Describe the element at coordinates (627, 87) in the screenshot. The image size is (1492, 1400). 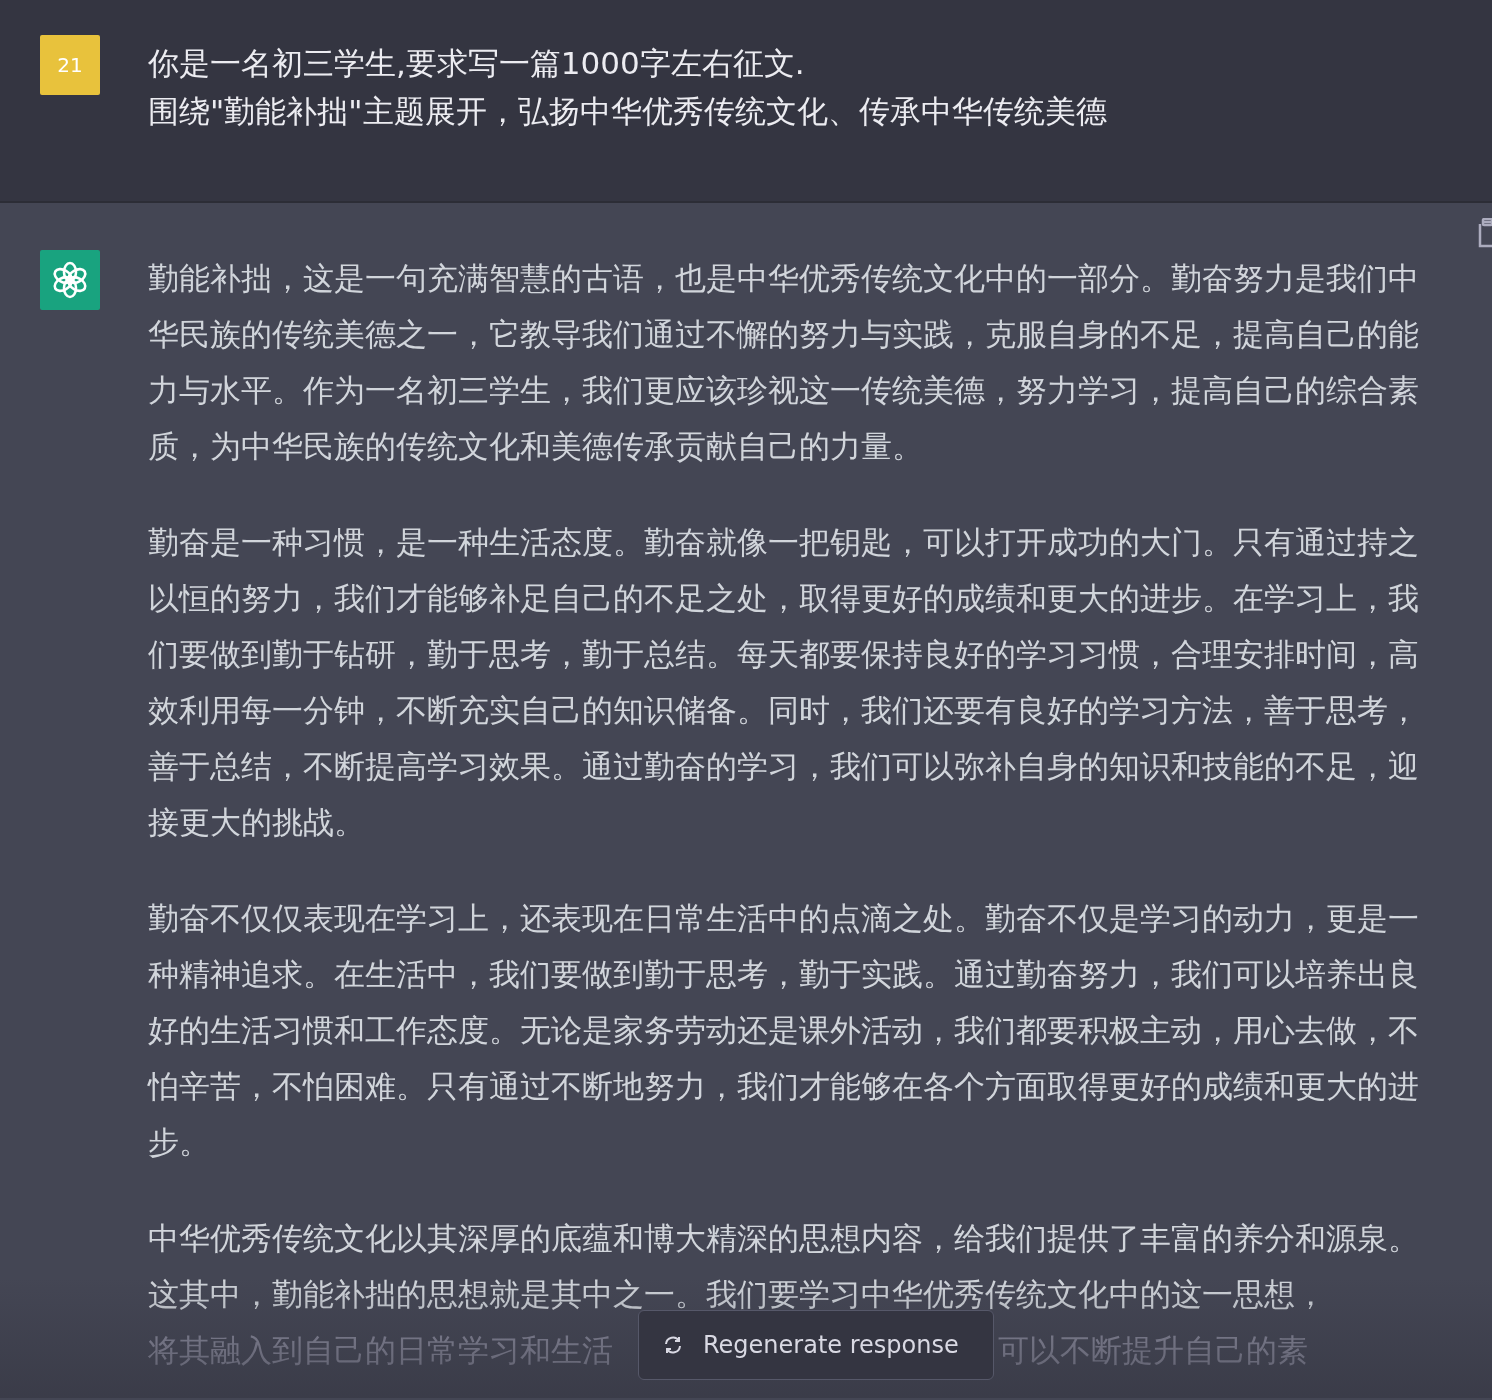
I see `user-message: 你是一名初三学生,要求写一篇1000字左右征文. 围绕"勤能补拙"主题展开，弘扬中华优秀传统文化、传承中华传统美德` at that location.